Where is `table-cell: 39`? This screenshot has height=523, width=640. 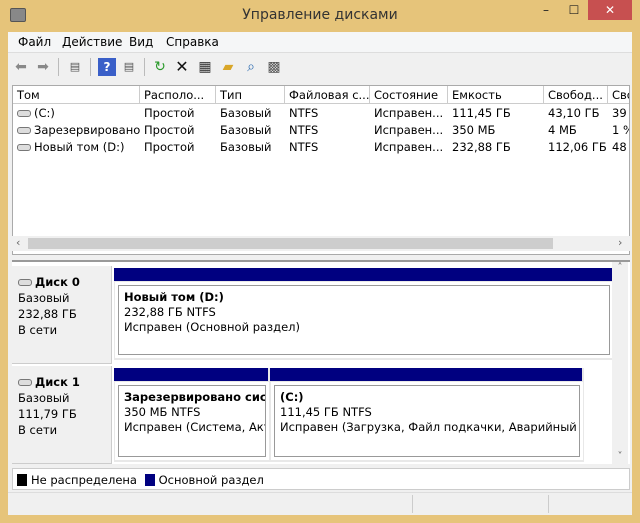 table-cell: 39 is located at coordinates (618, 113).